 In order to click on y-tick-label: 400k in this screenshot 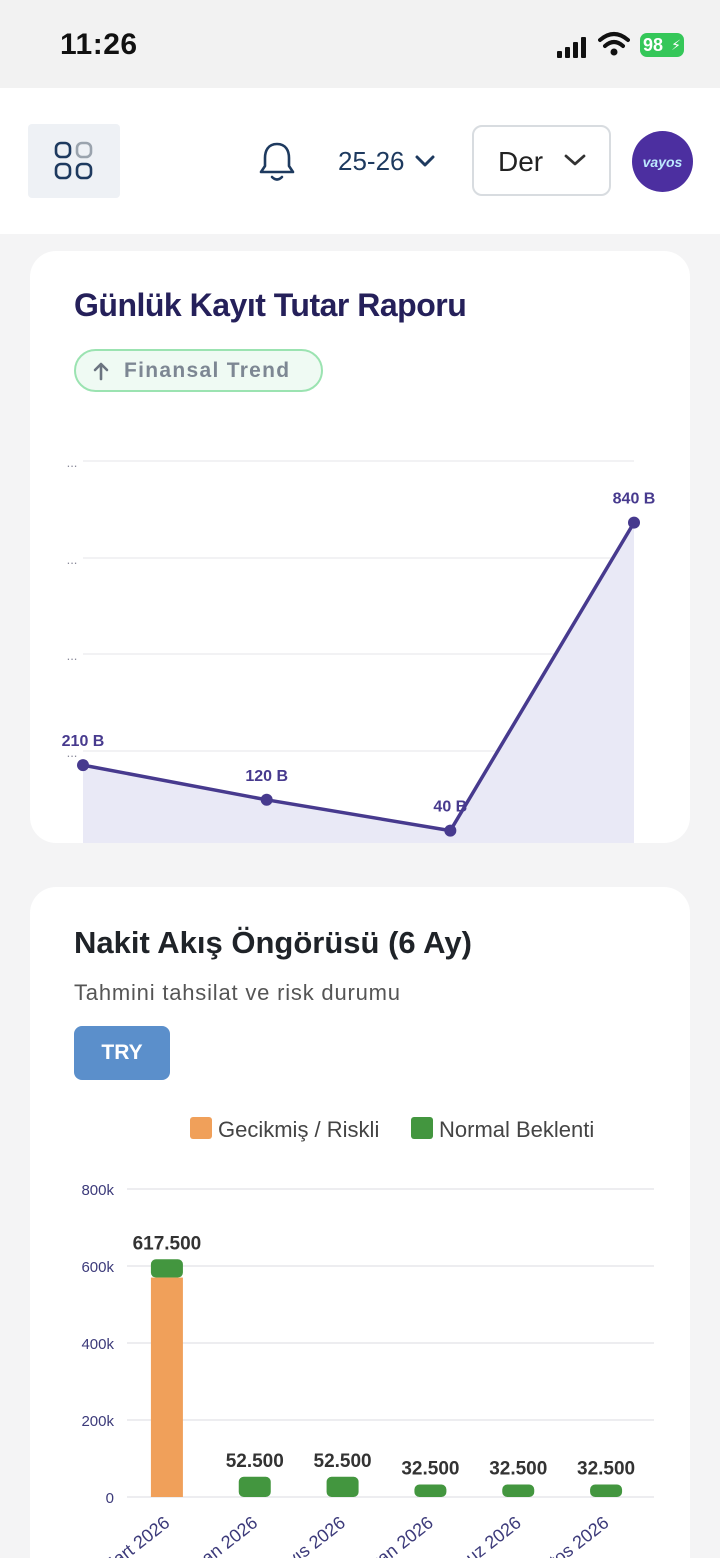, I will do `click(97, 1344)`.